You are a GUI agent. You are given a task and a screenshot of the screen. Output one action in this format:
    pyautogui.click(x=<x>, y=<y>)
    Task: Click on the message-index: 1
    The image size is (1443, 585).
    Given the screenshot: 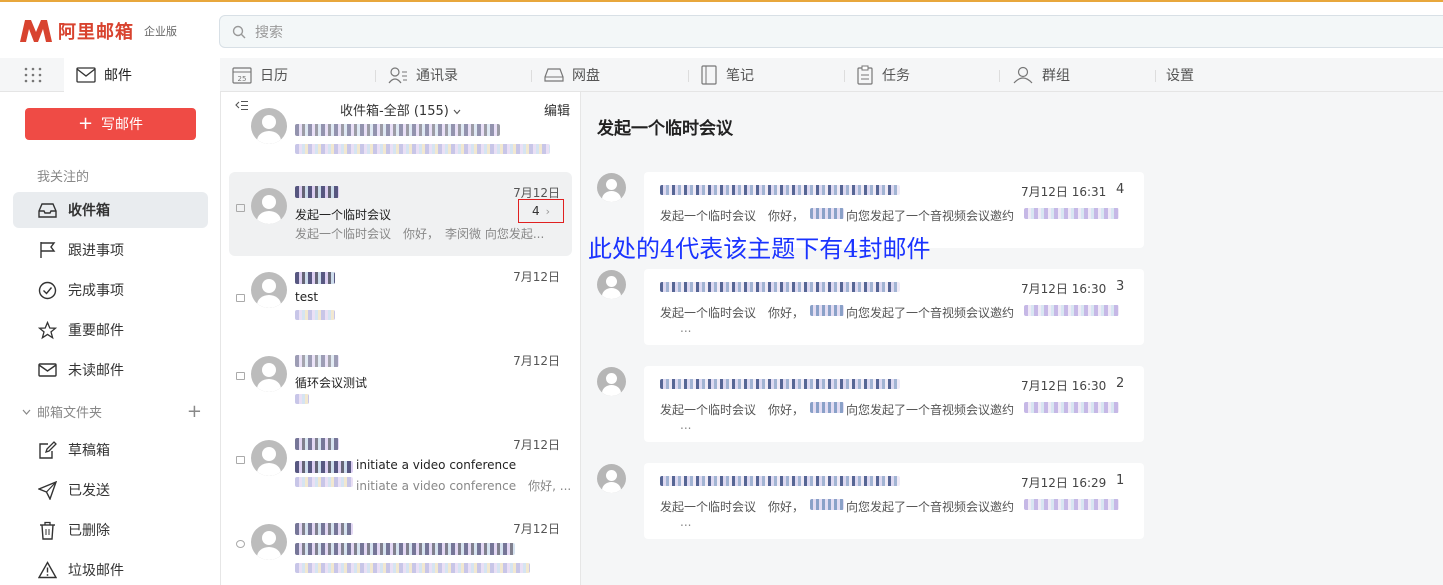 What is the action you would take?
    pyautogui.click(x=1120, y=480)
    